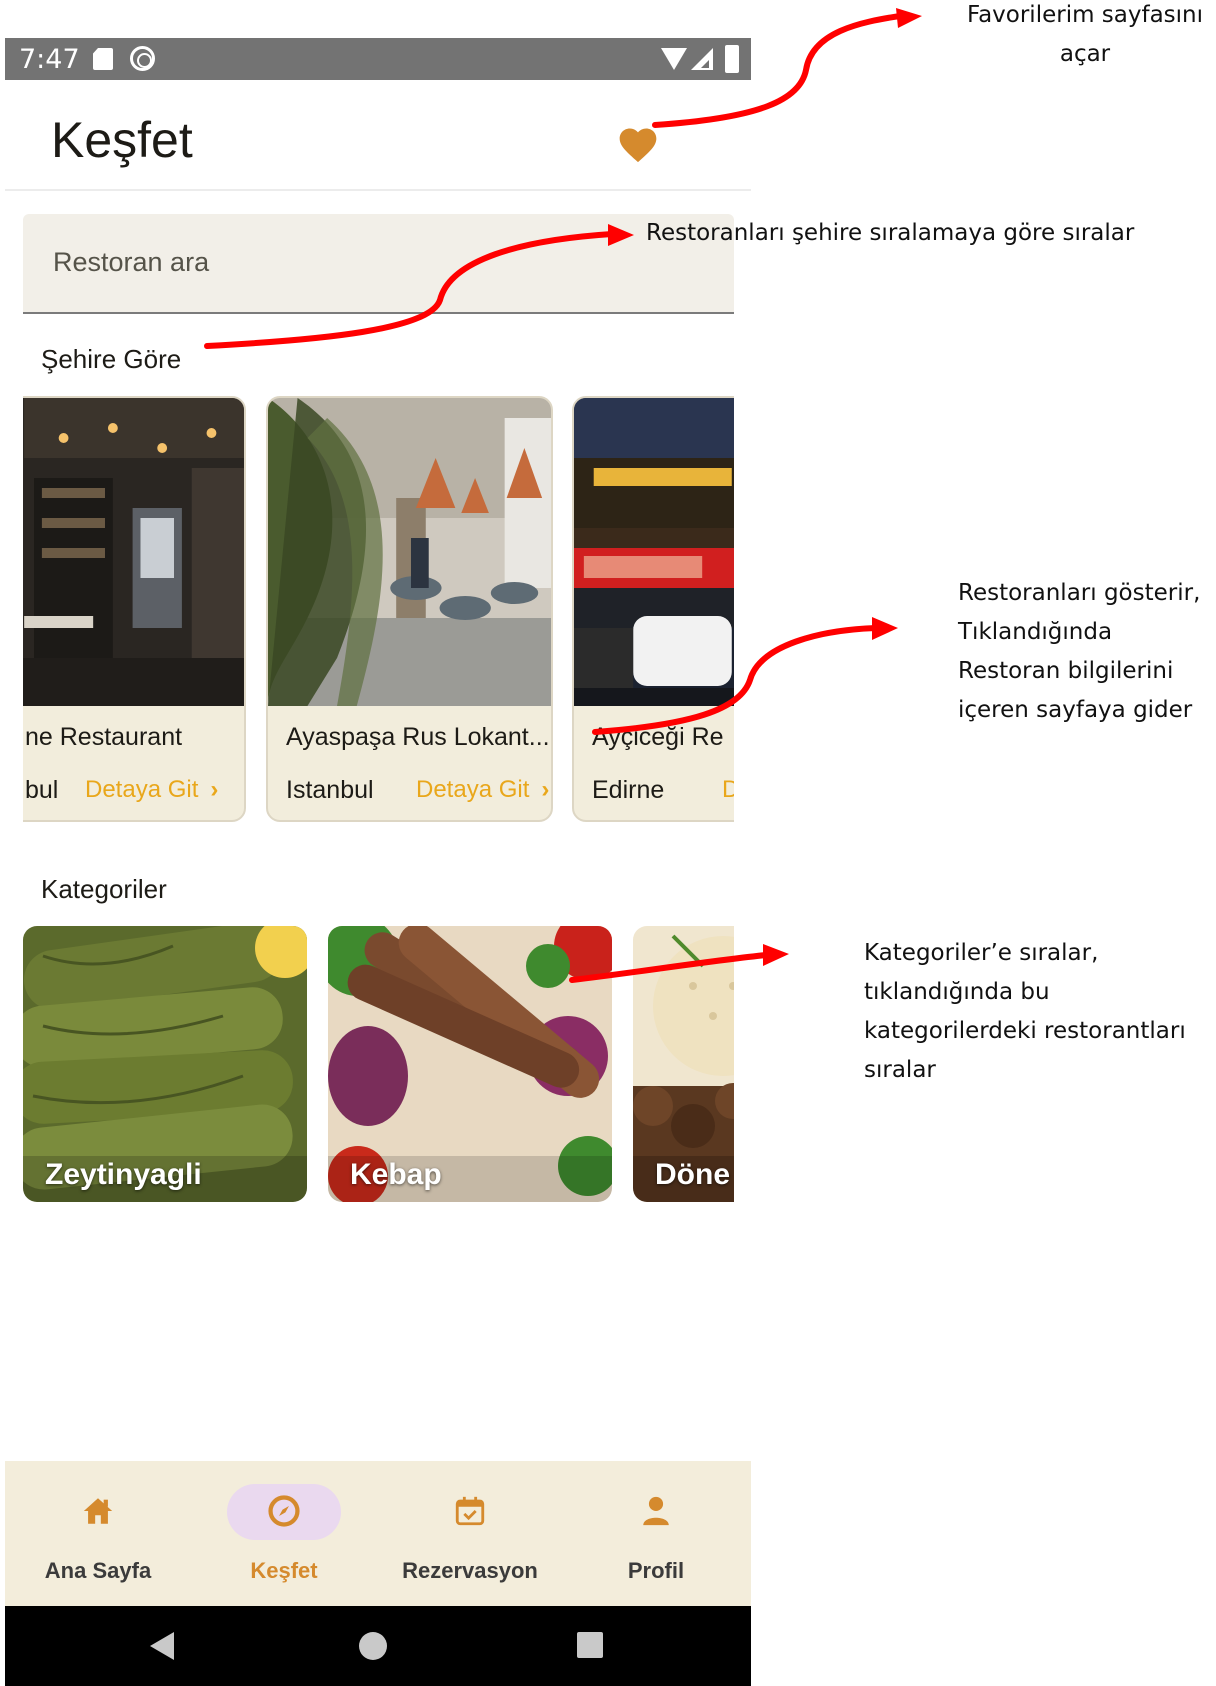 The width and height of the screenshot is (1216, 1686). What do you see at coordinates (628, 790) in the screenshot?
I see `restaurant-city: Edirne` at bounding box center [628, 790].